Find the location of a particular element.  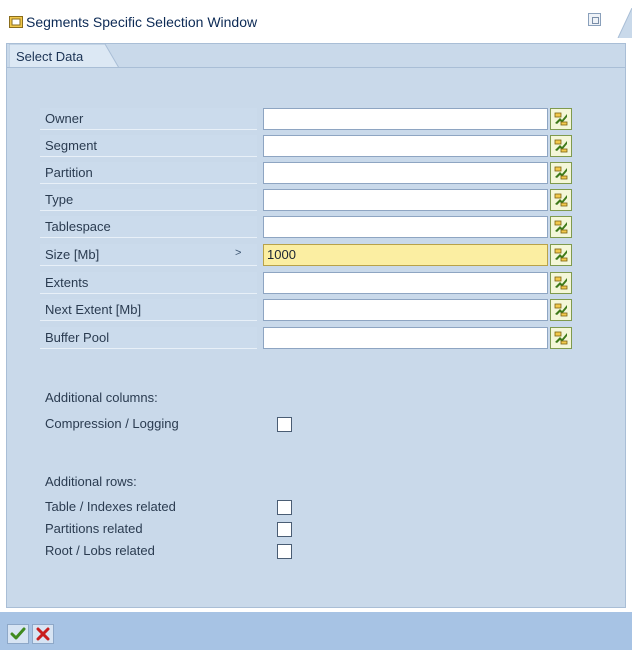

field-row-partition: Partition is located at coordinates (310, 174).